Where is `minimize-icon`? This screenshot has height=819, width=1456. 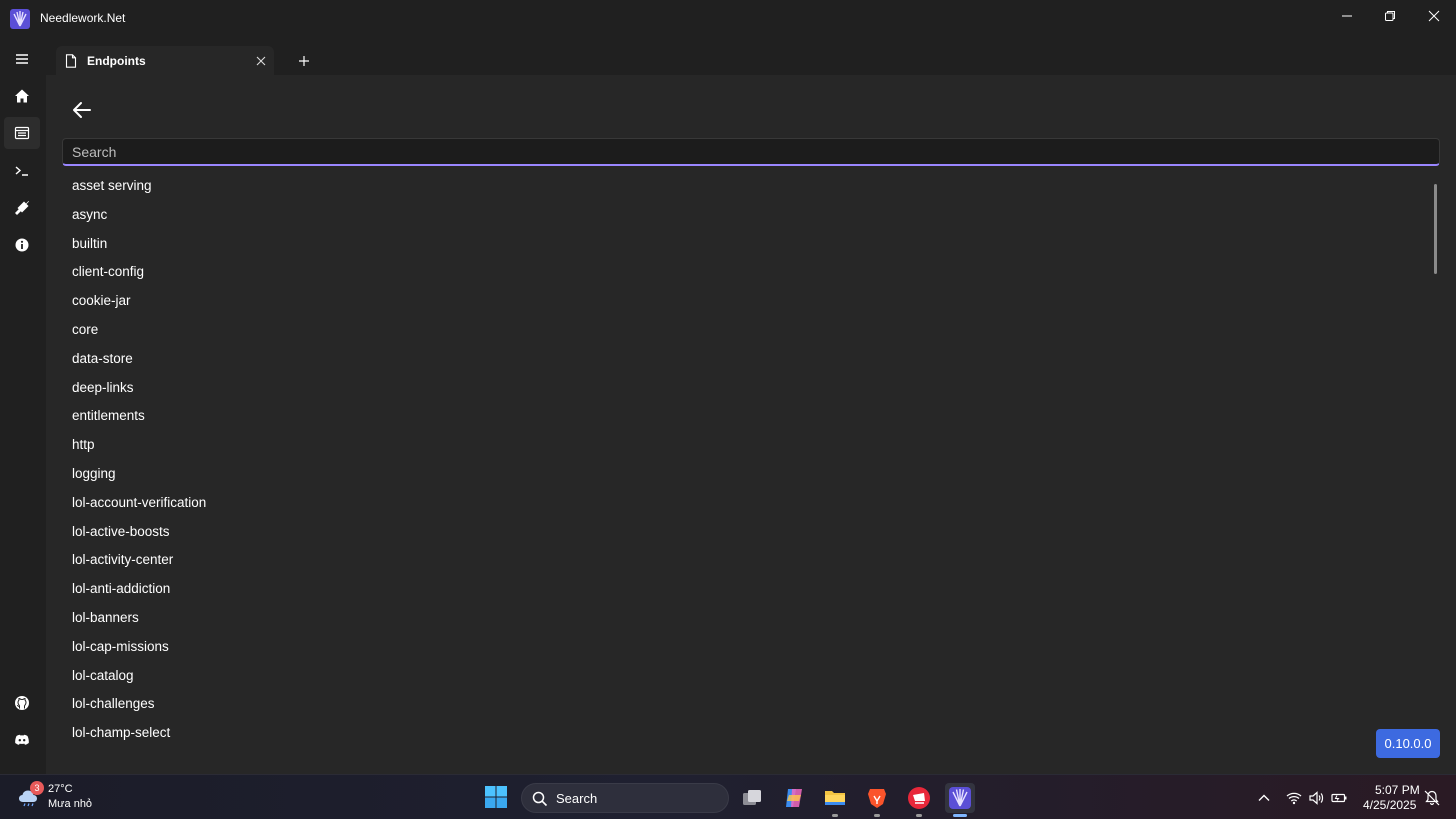
minimize-icon is located at coordinates (1347, 16).